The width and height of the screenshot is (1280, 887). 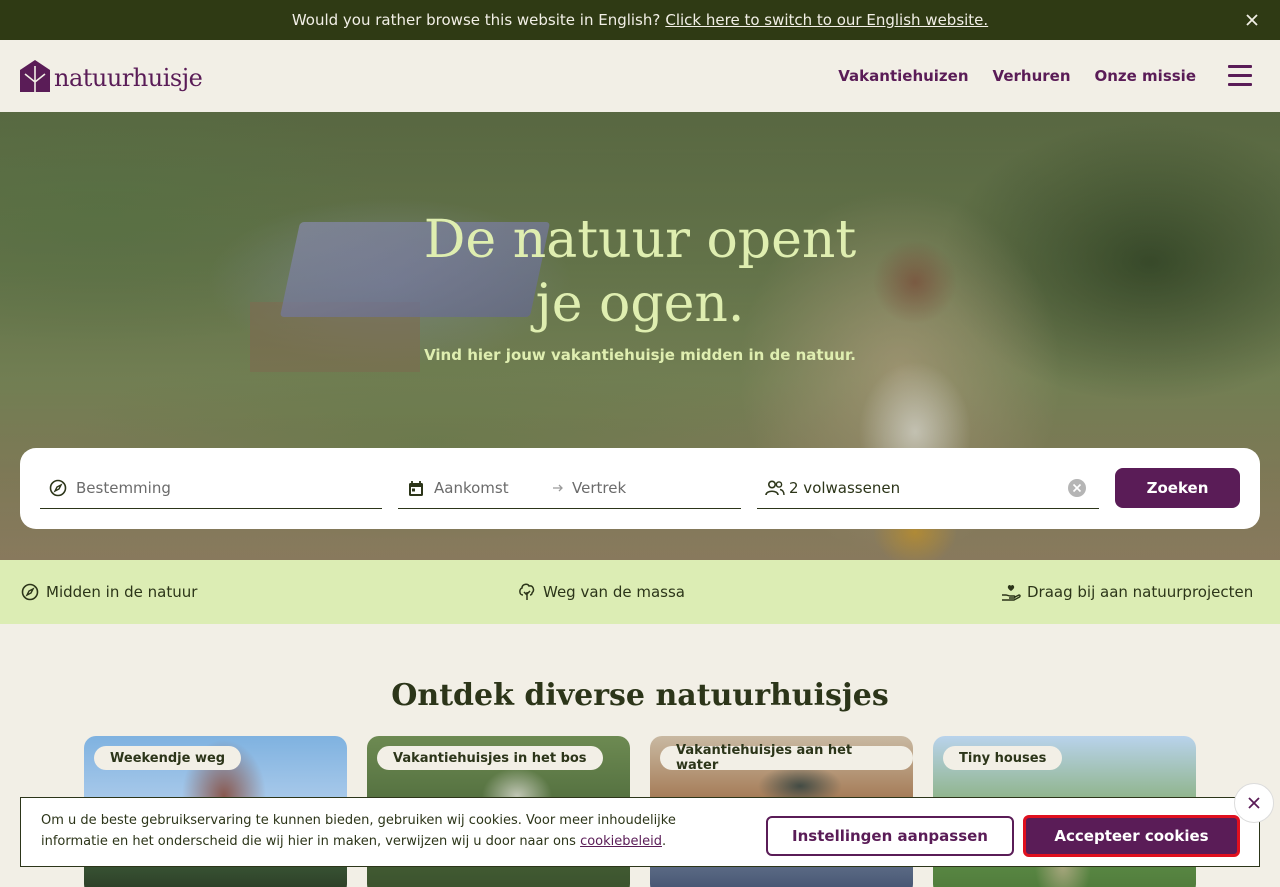 What do you see at coordinates (1011, 592) in the screenshot?
I see `hand-heart-icon` at bounding box center [1011, 592].